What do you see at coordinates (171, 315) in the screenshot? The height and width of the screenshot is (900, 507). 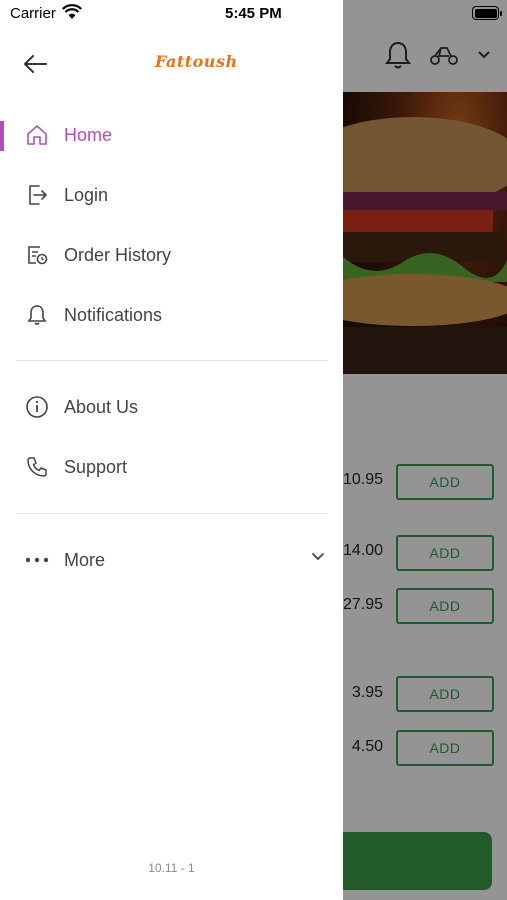 I see `menu-item-notifications: Notifications` at bounding box center [171, 315].